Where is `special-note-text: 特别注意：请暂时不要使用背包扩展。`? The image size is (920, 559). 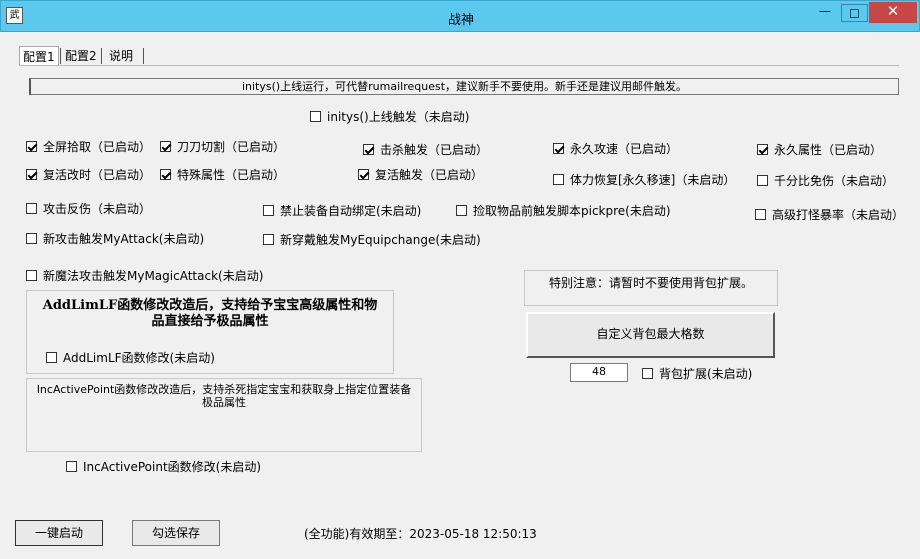 special-note-text: 特别注意：请暂时不要使用背包扩展。 is located at coordinates (650, 283).